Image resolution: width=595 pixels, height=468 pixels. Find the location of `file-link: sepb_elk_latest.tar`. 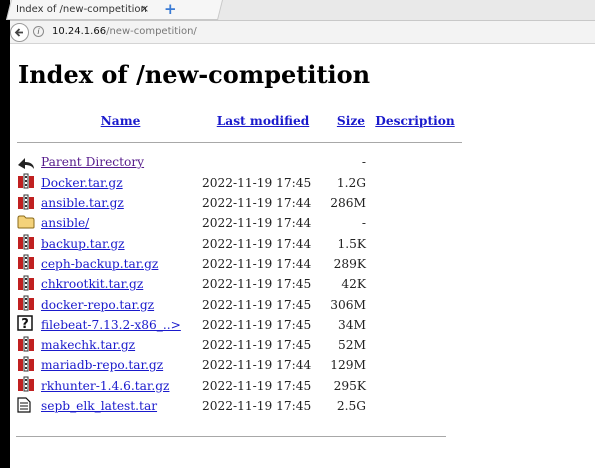

file-link: sepb_elk_latest.tar is located at coordinates (99, 406).